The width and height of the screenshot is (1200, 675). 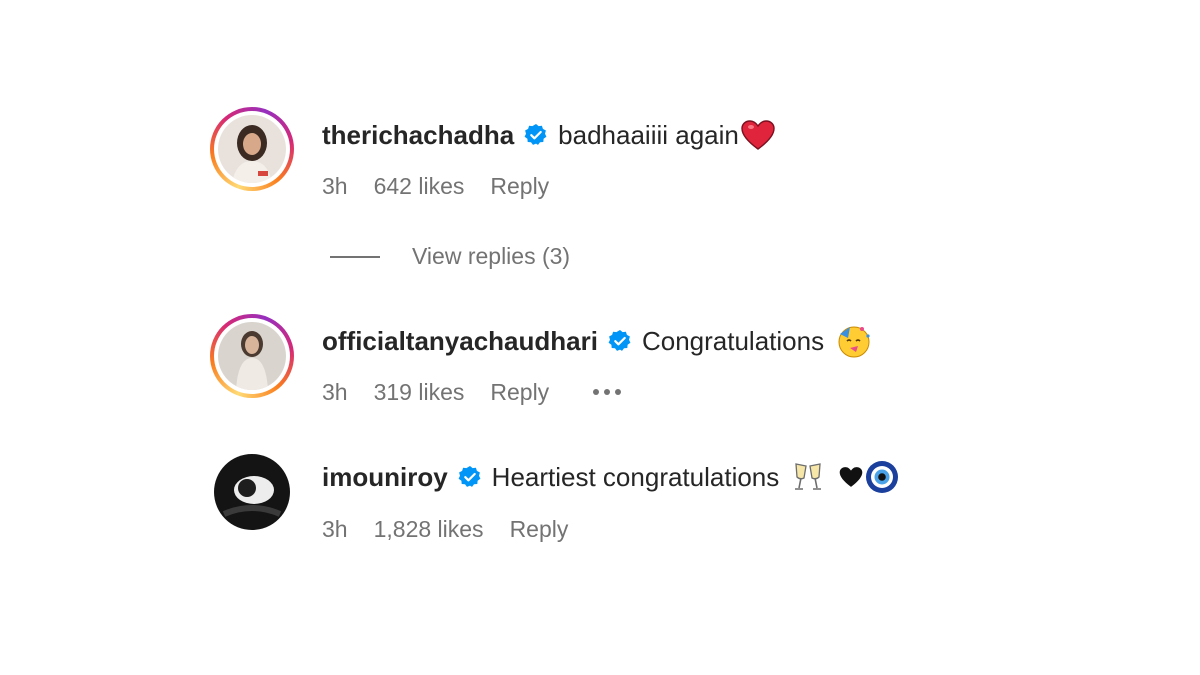 I want to click on comment-meta: 3h 642 likes Reply, so click(x=448, y=186).